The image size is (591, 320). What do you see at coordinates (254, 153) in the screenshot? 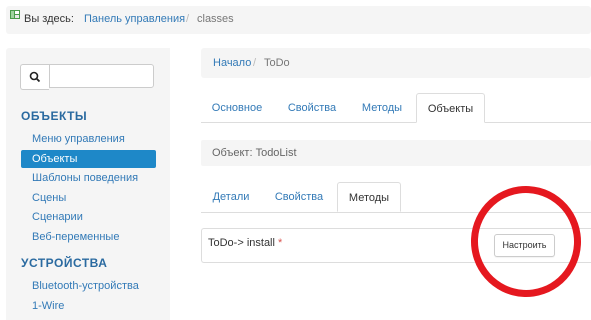
I see `object-label: Объект: TodoList` at bounding box center [254, 153].